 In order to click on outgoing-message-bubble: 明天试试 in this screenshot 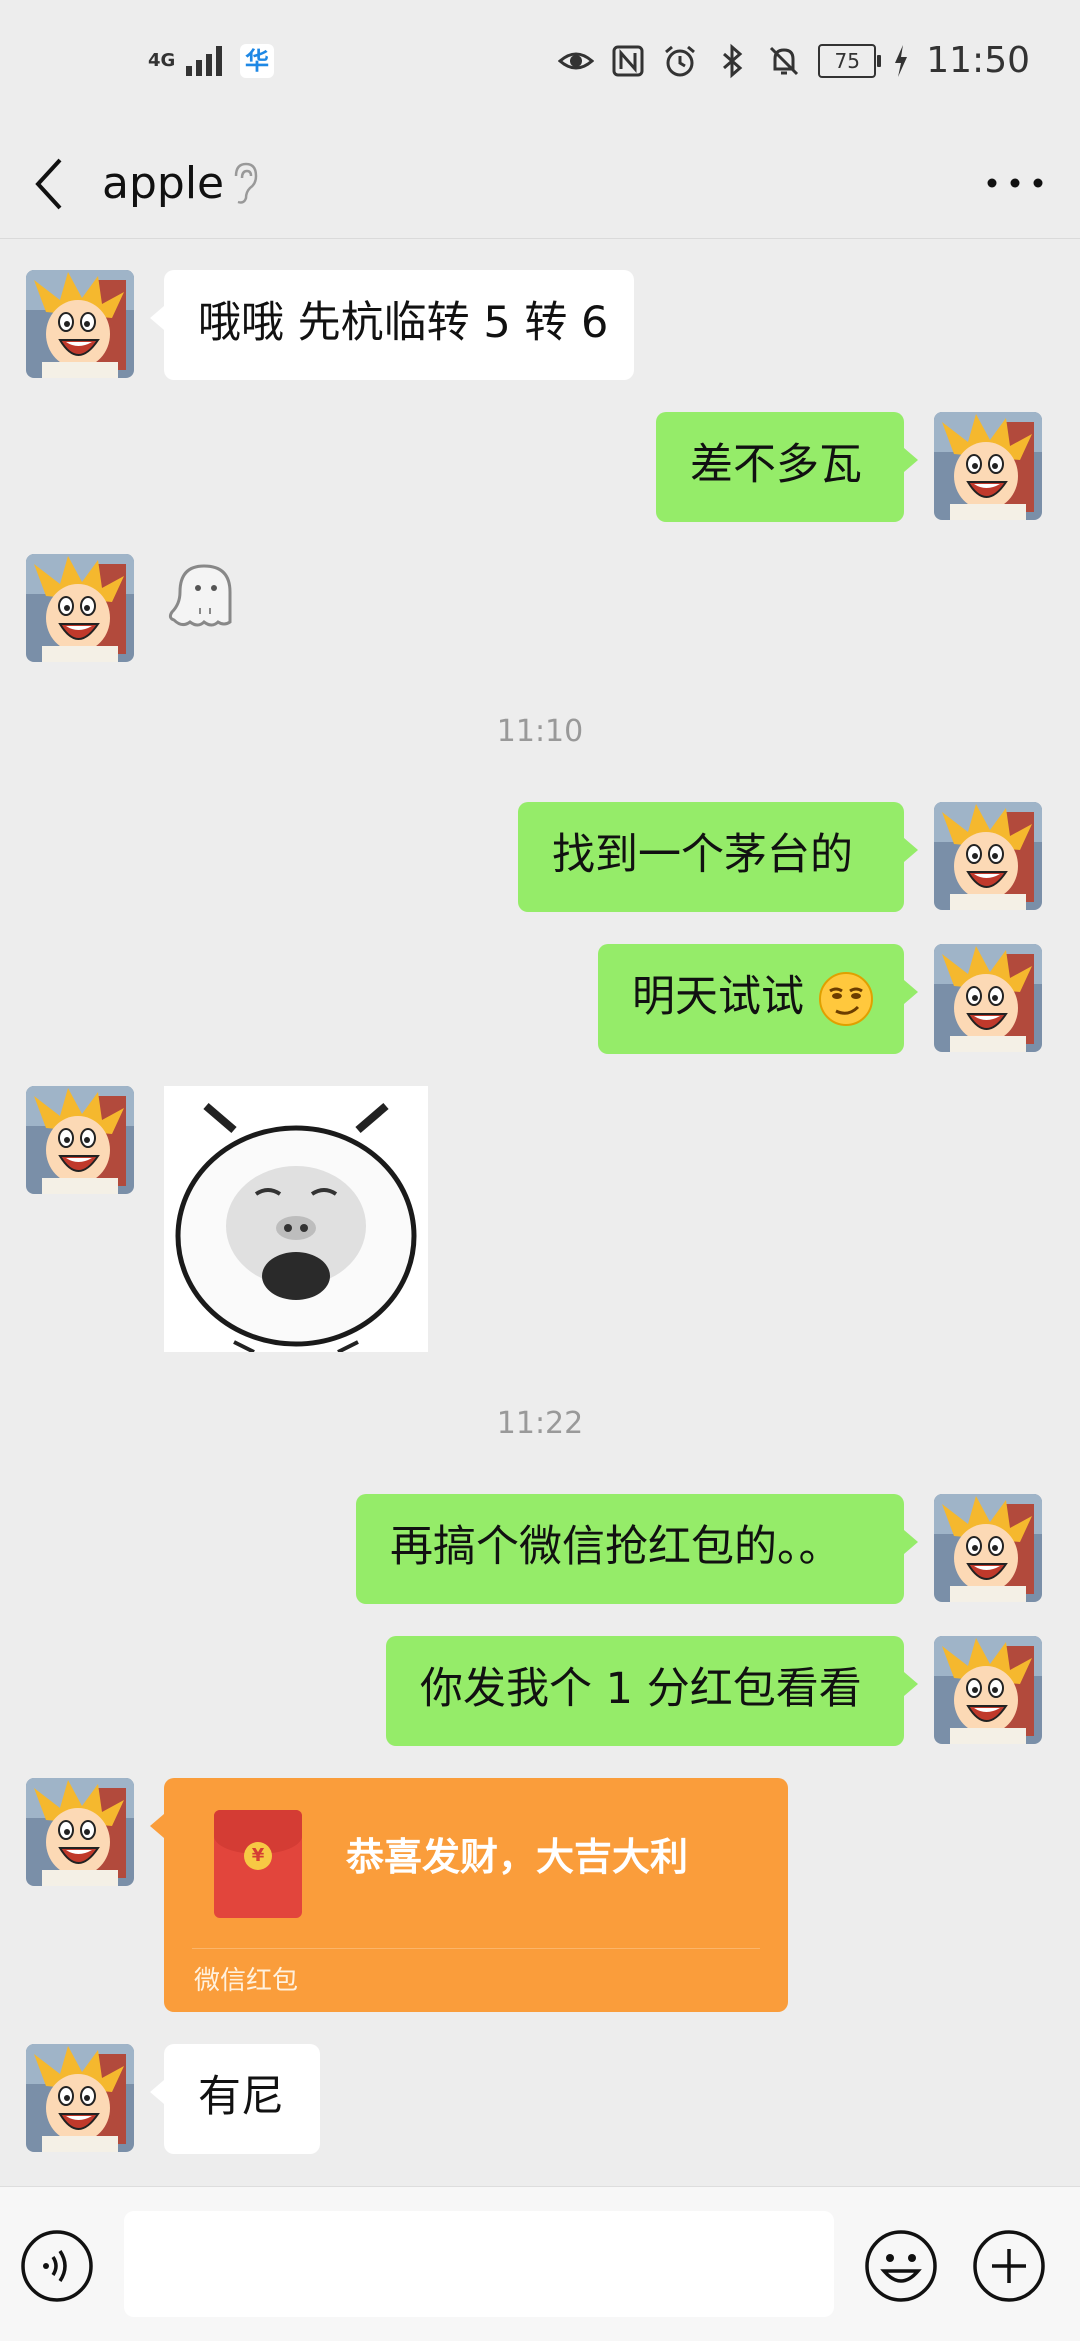, I will do `click(758, 999)`.